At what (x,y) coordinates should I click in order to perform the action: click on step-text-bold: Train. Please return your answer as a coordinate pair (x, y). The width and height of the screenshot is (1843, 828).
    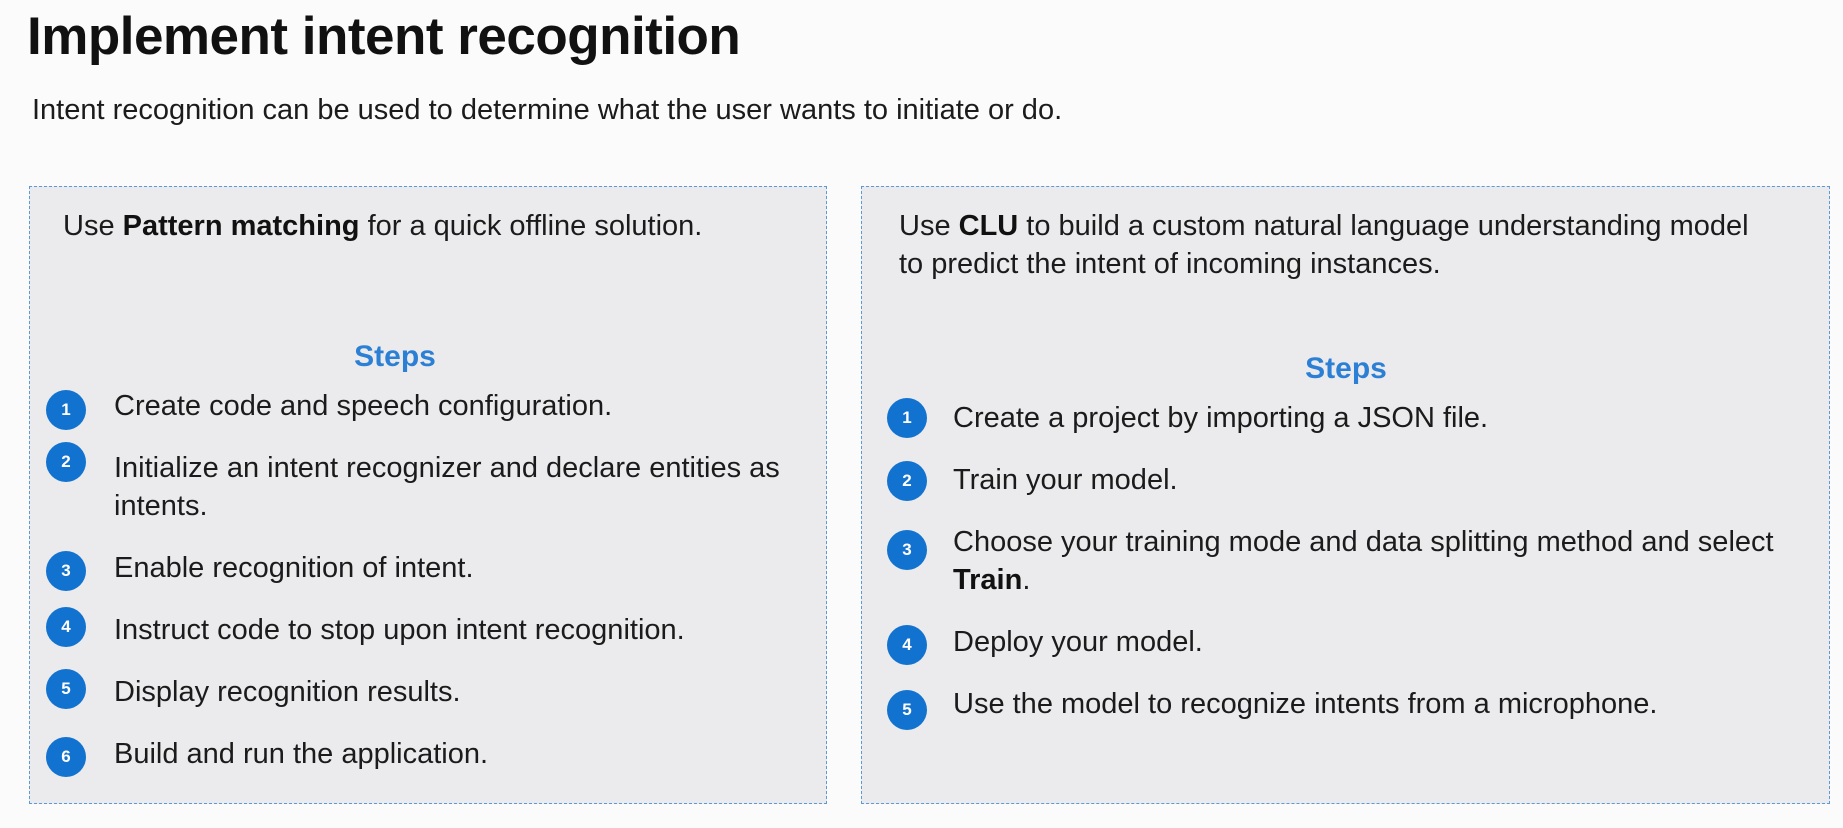
    Looking at the image, I should click on (988, 580).